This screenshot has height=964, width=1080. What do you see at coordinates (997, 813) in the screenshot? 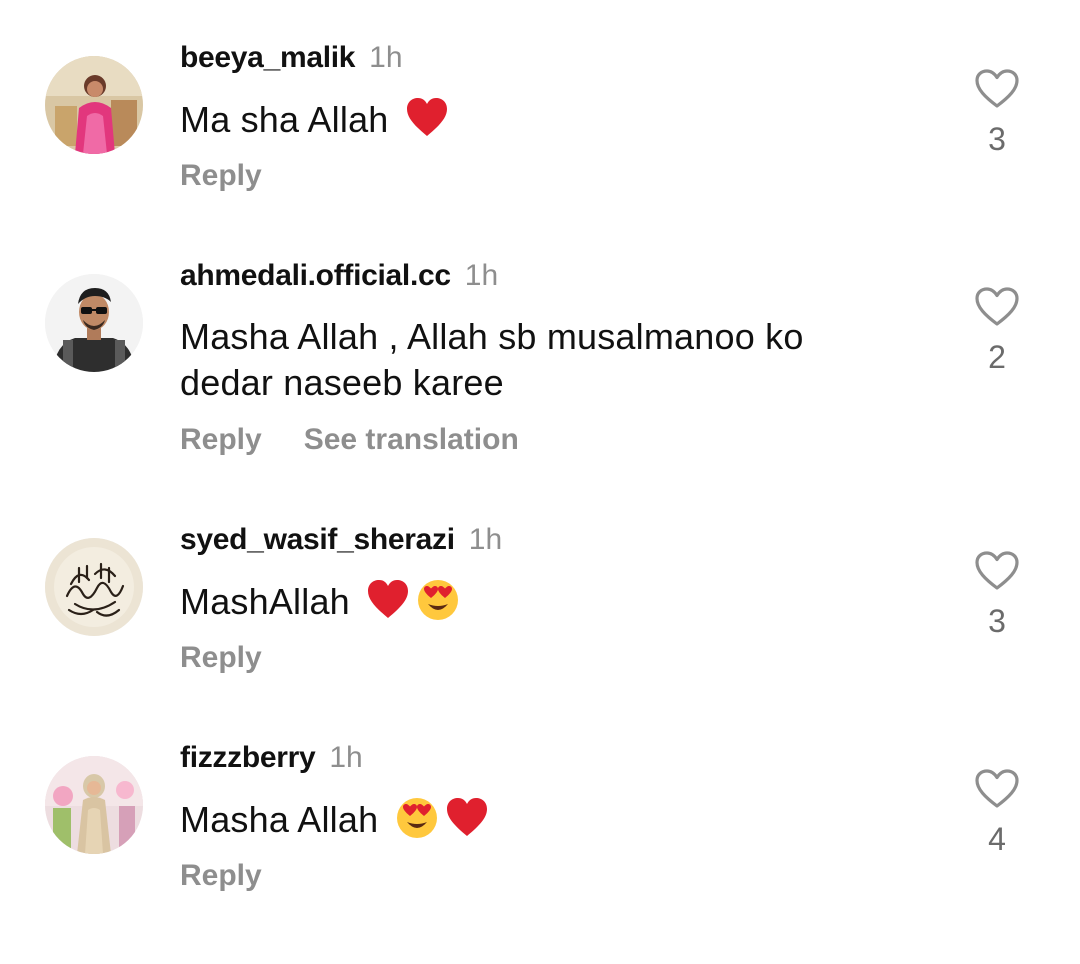
I see `like-control: 4` at bounding box center [997, 813].